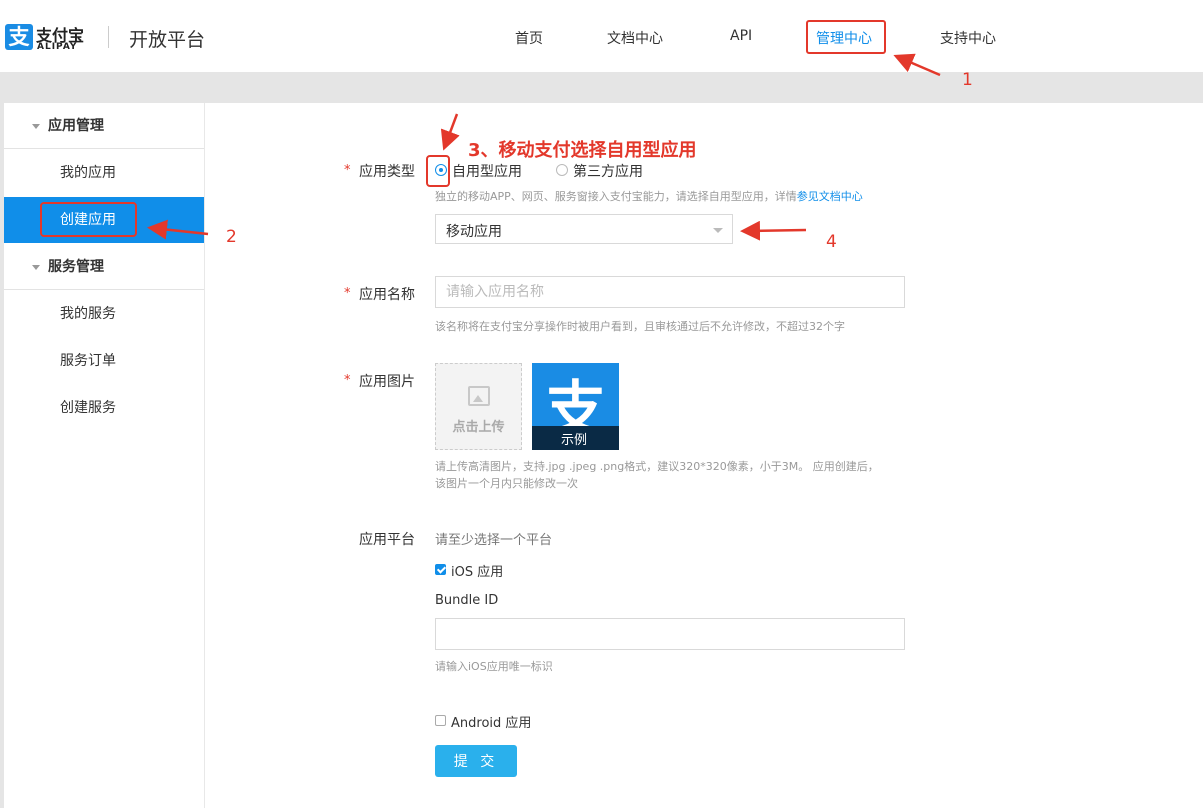 Image resolution: width=1203 pixels, height=808 pixels. Describe the element at coordinates (608, 171) in the screenshot. I see `radio-third-party-label: 第三方应用` at that location.